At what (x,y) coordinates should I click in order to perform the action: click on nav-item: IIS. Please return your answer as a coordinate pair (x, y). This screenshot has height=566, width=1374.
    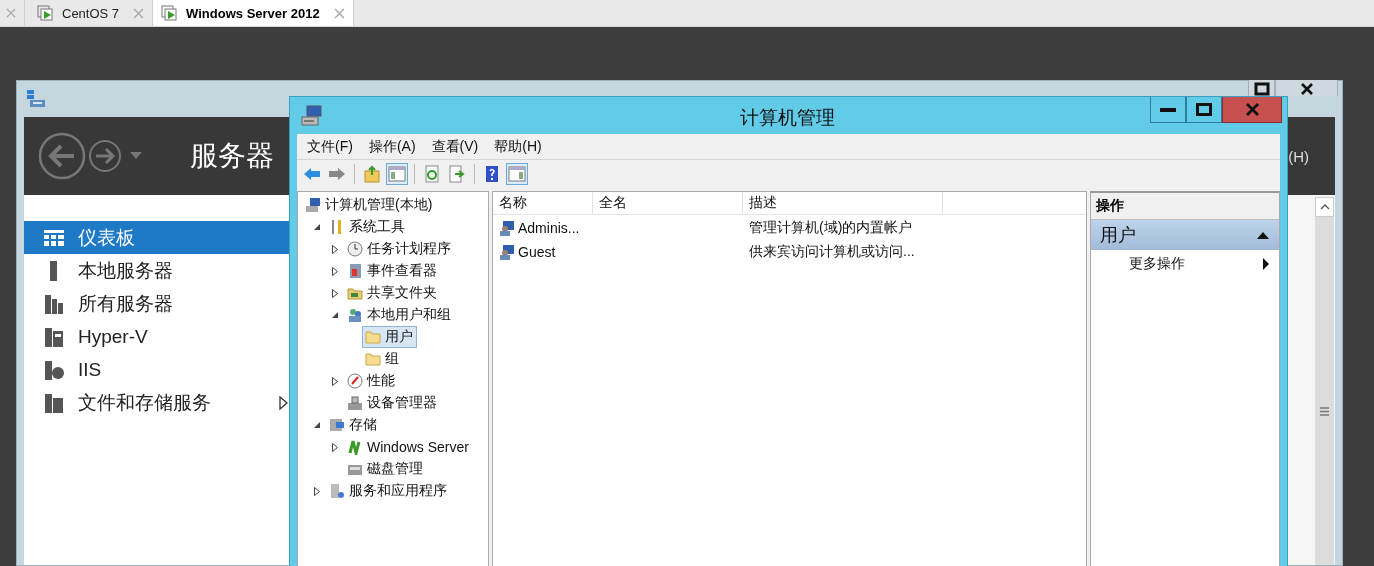
    Looking at the image, I should click on (157, 369).